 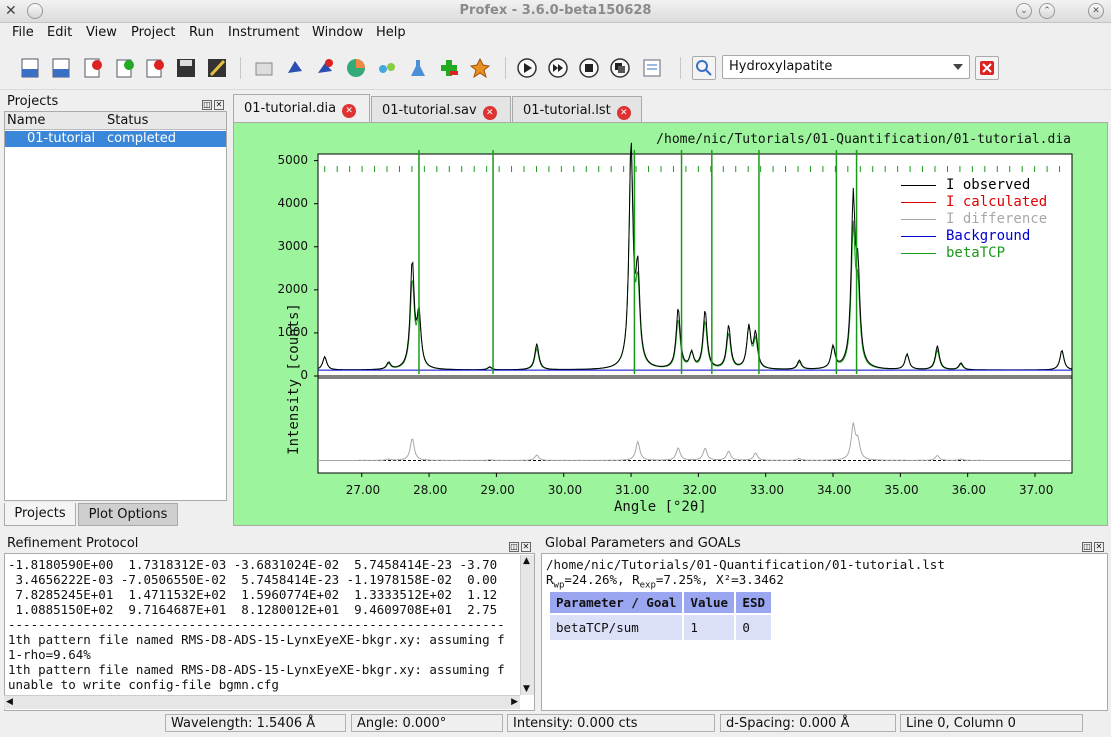 I want to click on scroll-right-arrow: ▶, so click(x=514, y=702).